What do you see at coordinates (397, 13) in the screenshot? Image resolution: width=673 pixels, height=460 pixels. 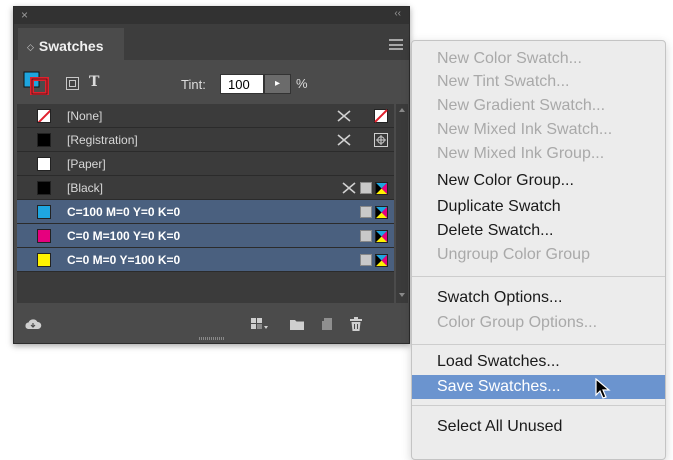 I see `collapse-panel-button: ‹‹` at bounding box center [397, 13].